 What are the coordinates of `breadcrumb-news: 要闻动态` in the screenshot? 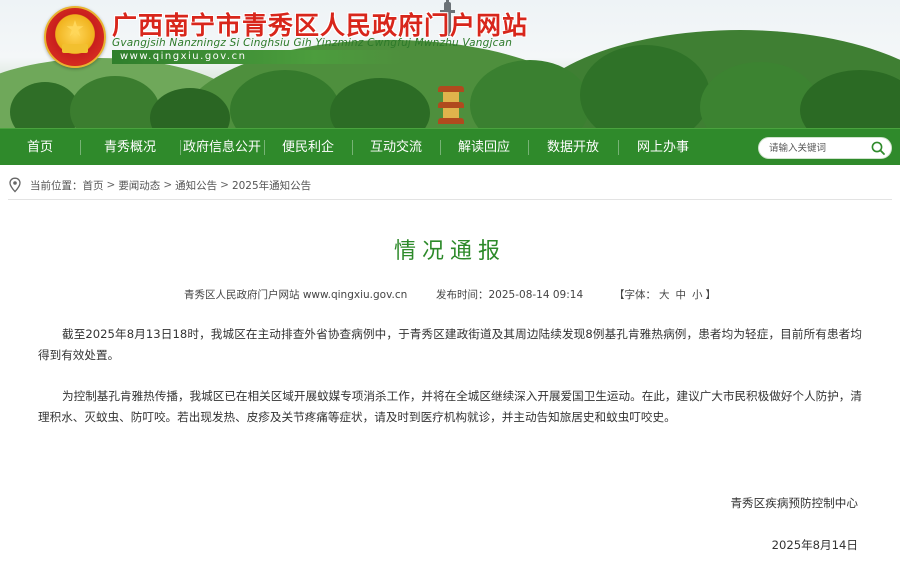 It's located at (139, 185).